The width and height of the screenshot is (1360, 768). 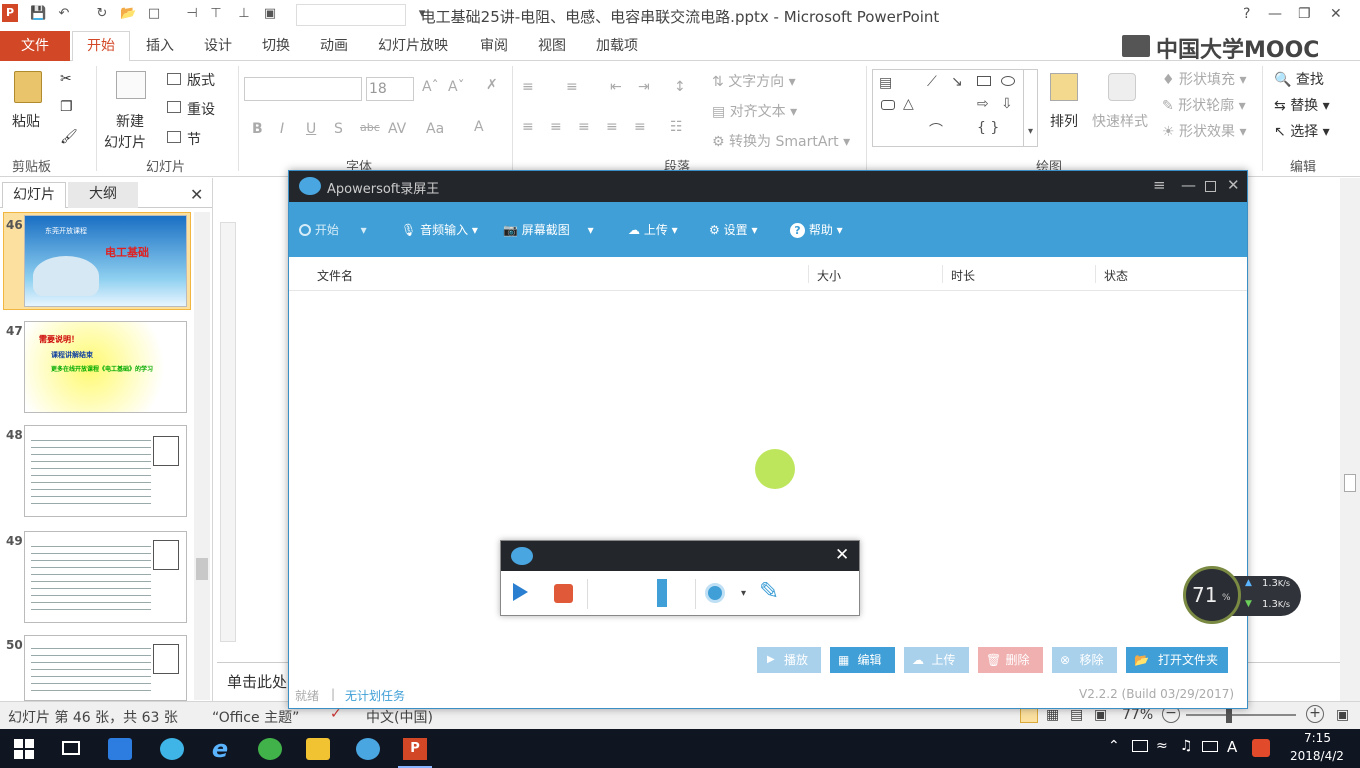 I want to click on strikethrough-icon: abc, so click(x=370, y=127).